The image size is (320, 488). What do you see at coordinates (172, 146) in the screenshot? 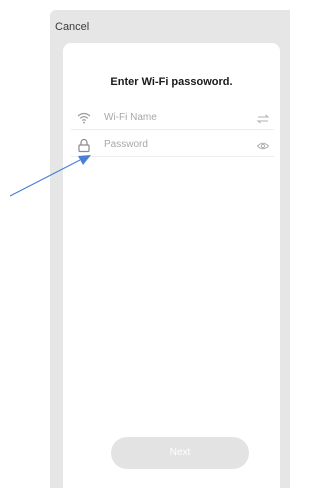
I see `password-field: Password` at bounding box center [172, 146].